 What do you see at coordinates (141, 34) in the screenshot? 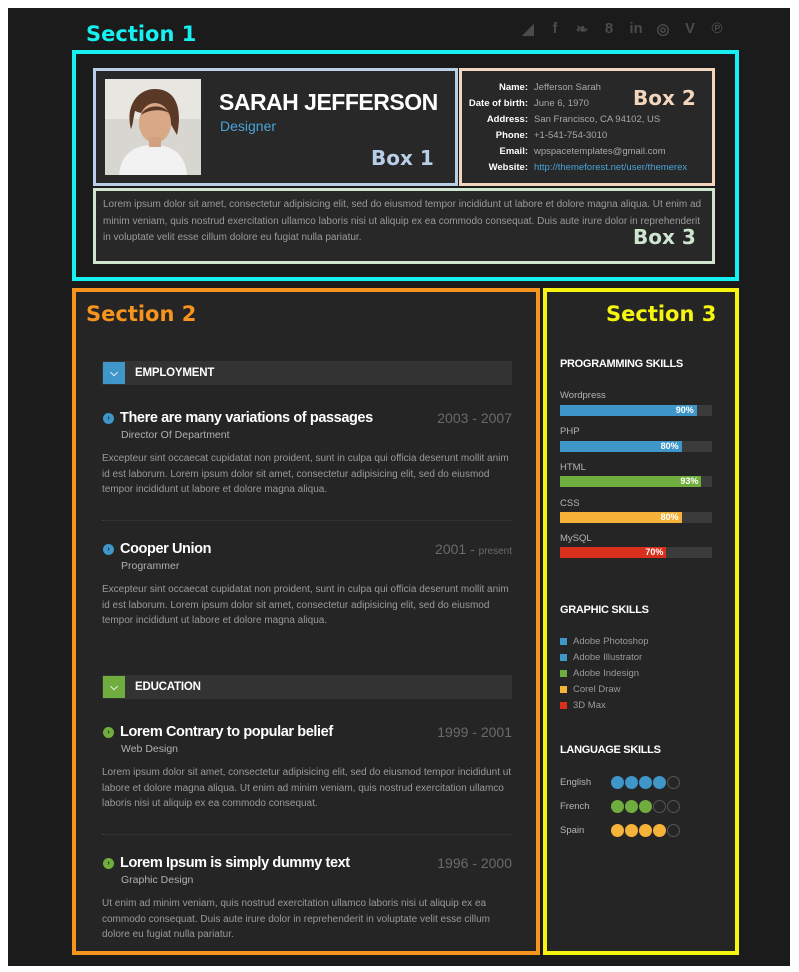
I see `section-1-label: Section 1` at bounding box center [141, 34].